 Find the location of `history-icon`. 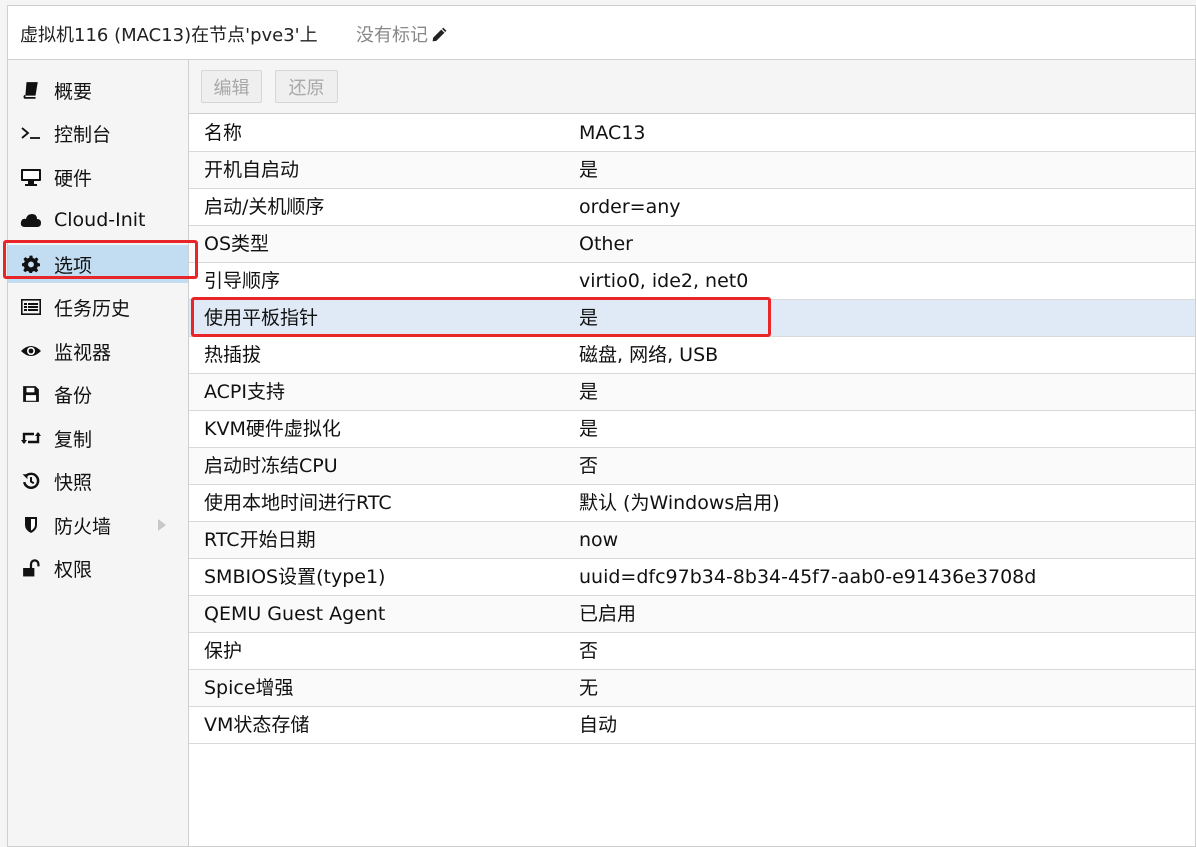

history-icon is located at coordinates (31, 481).